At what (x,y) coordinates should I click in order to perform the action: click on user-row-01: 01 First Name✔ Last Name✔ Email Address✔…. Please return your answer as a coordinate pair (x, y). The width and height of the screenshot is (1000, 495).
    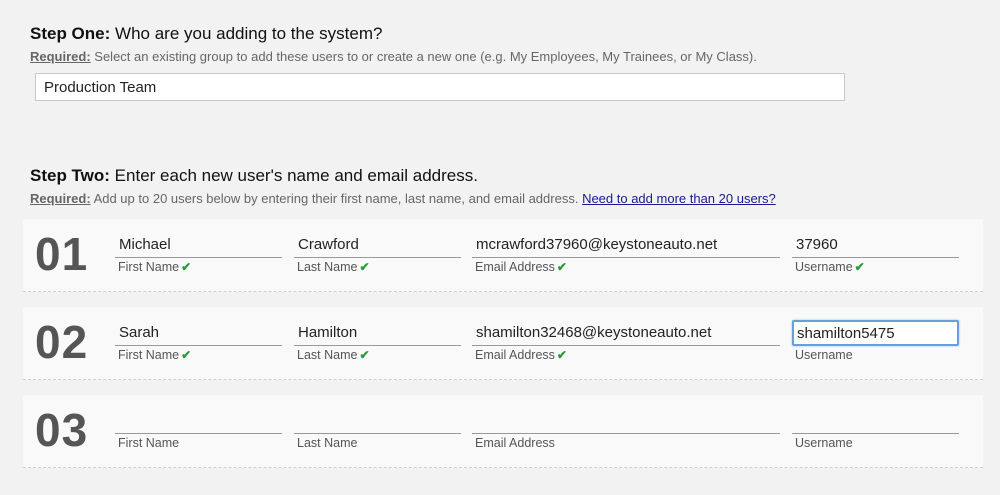
    Looking at the image, I should click on (503, 255).